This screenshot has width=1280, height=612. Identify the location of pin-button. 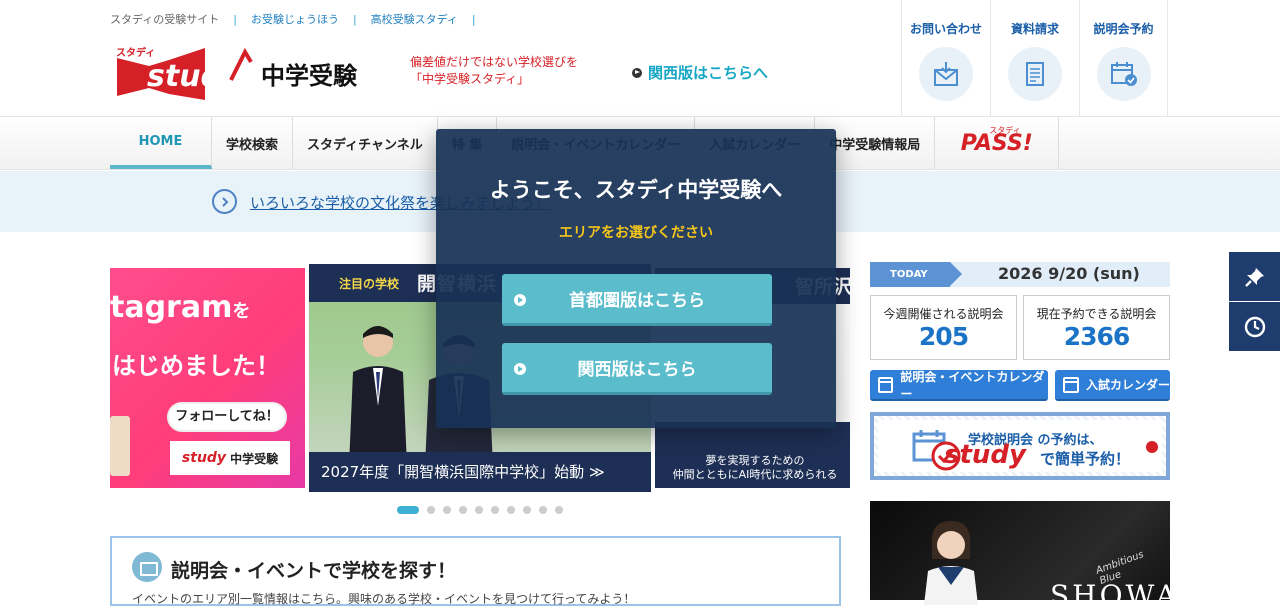
(1254, 276).